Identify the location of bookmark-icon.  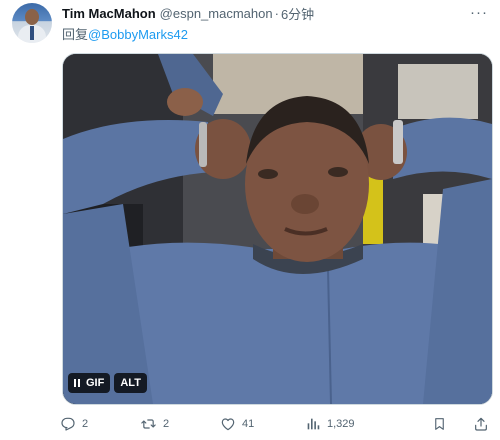
(439, 424).